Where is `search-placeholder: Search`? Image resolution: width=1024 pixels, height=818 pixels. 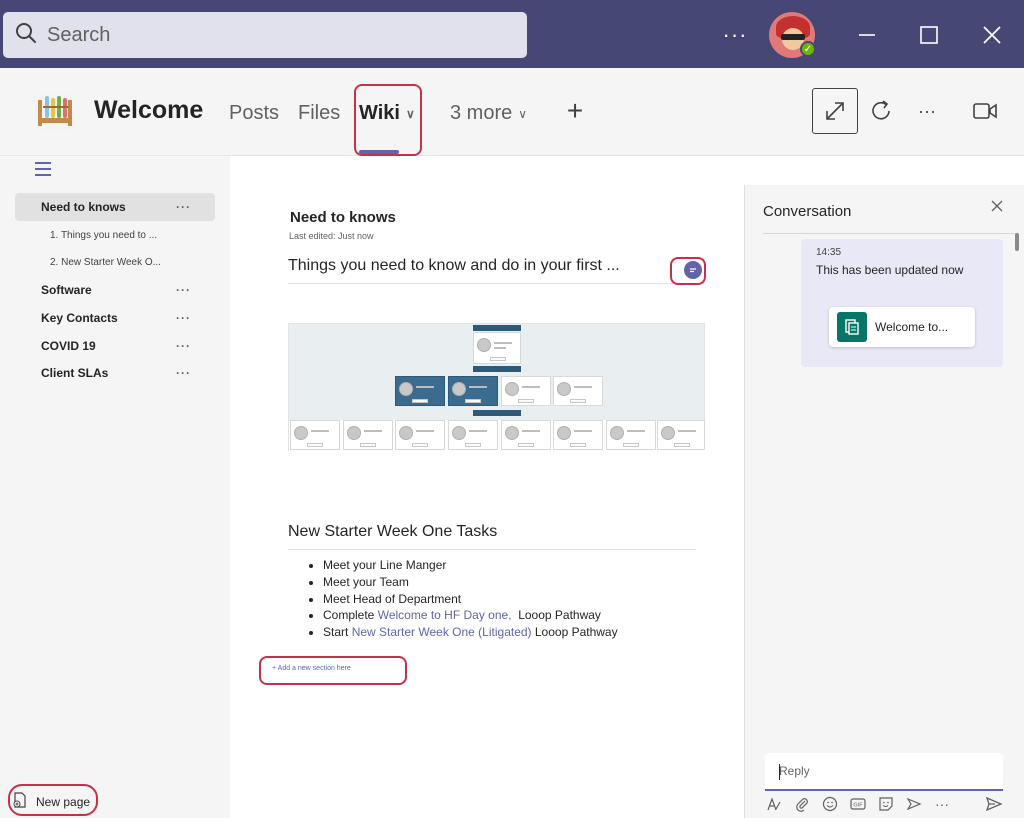
search-placeholder: Search is located at coordinates (79, 34).